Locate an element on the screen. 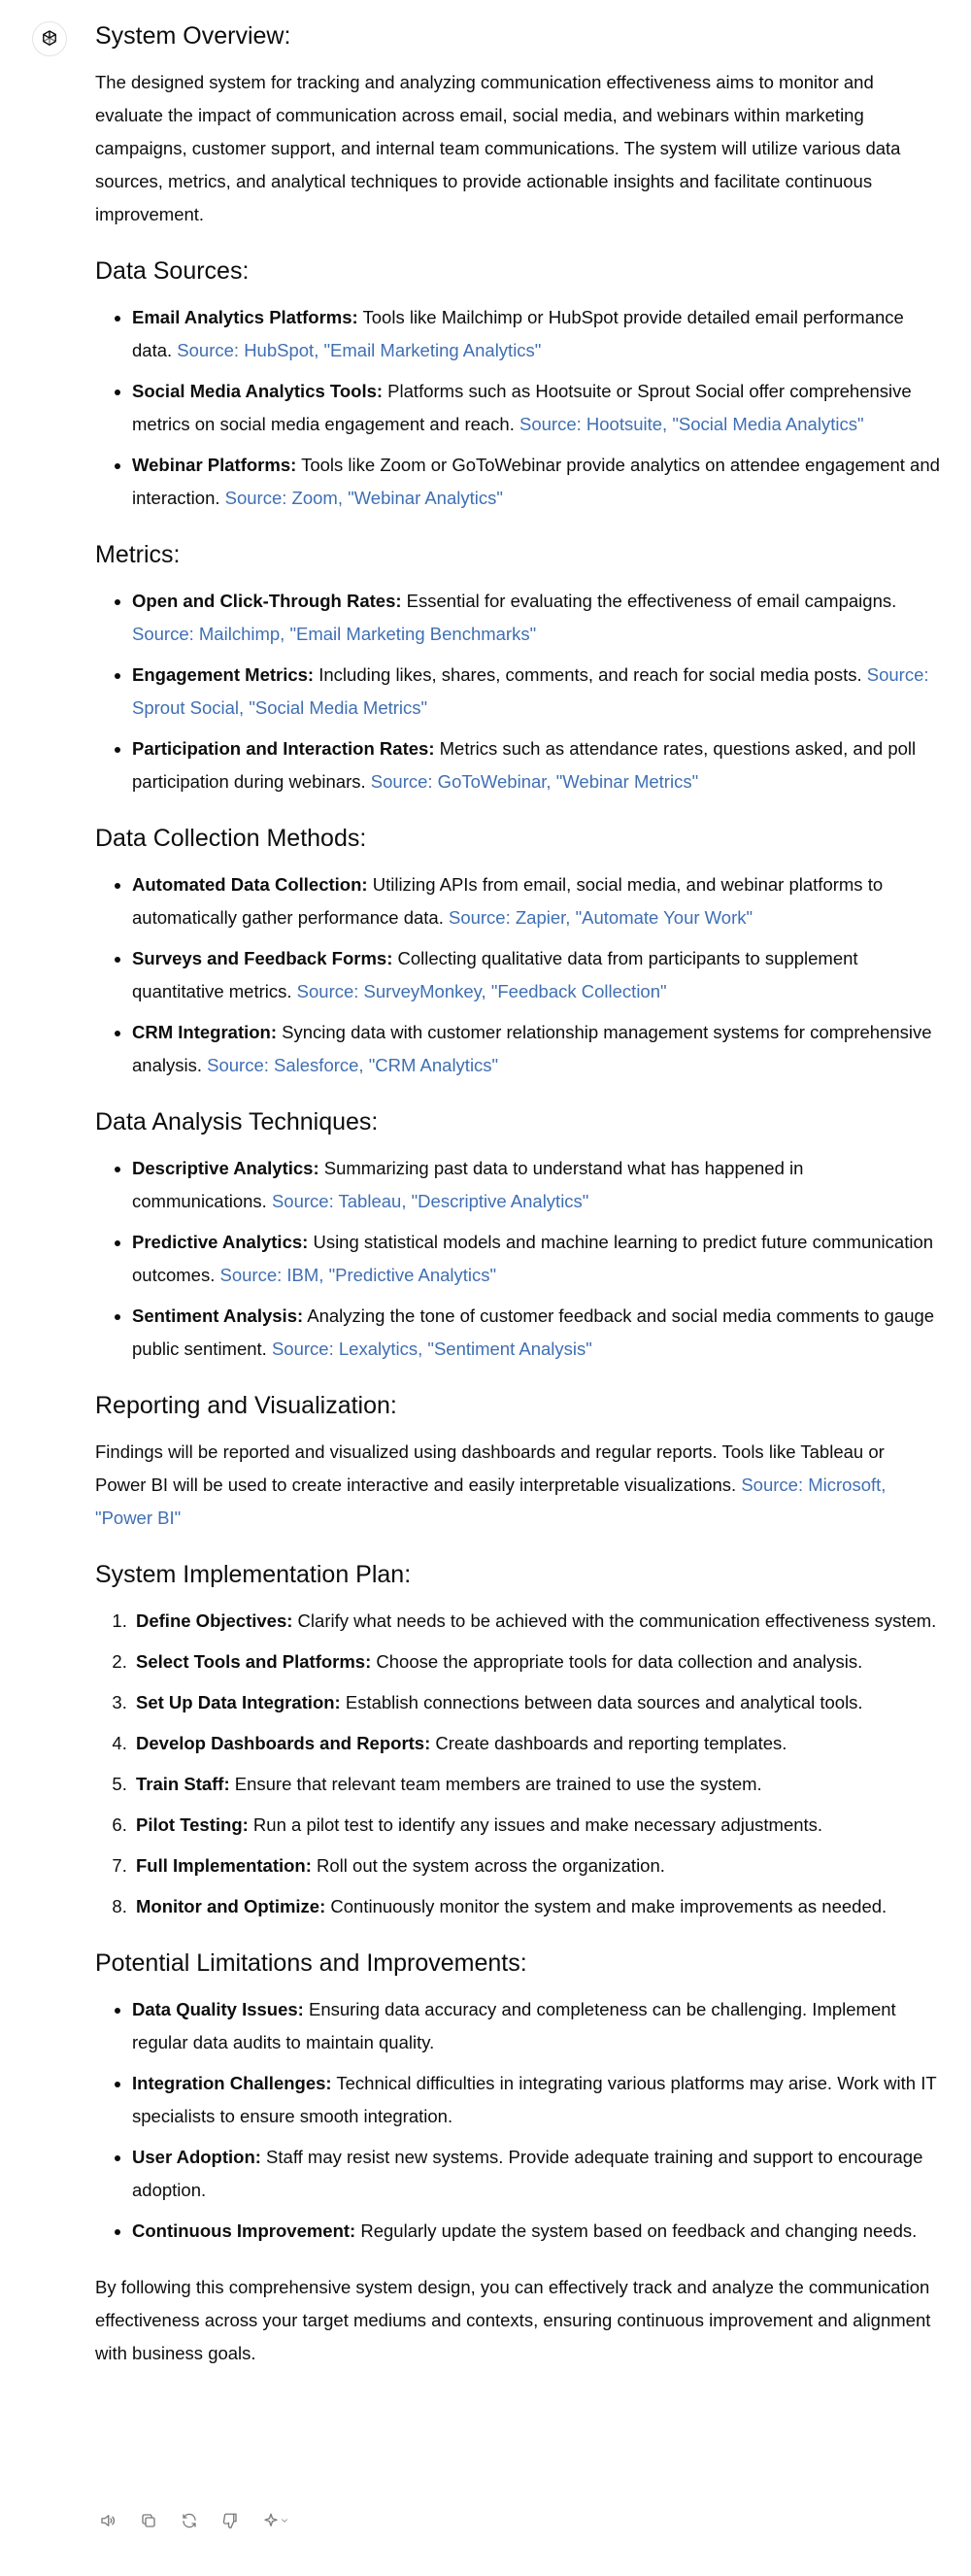  item-term: Automated Data Collection: is located at coordinates (250, 884).